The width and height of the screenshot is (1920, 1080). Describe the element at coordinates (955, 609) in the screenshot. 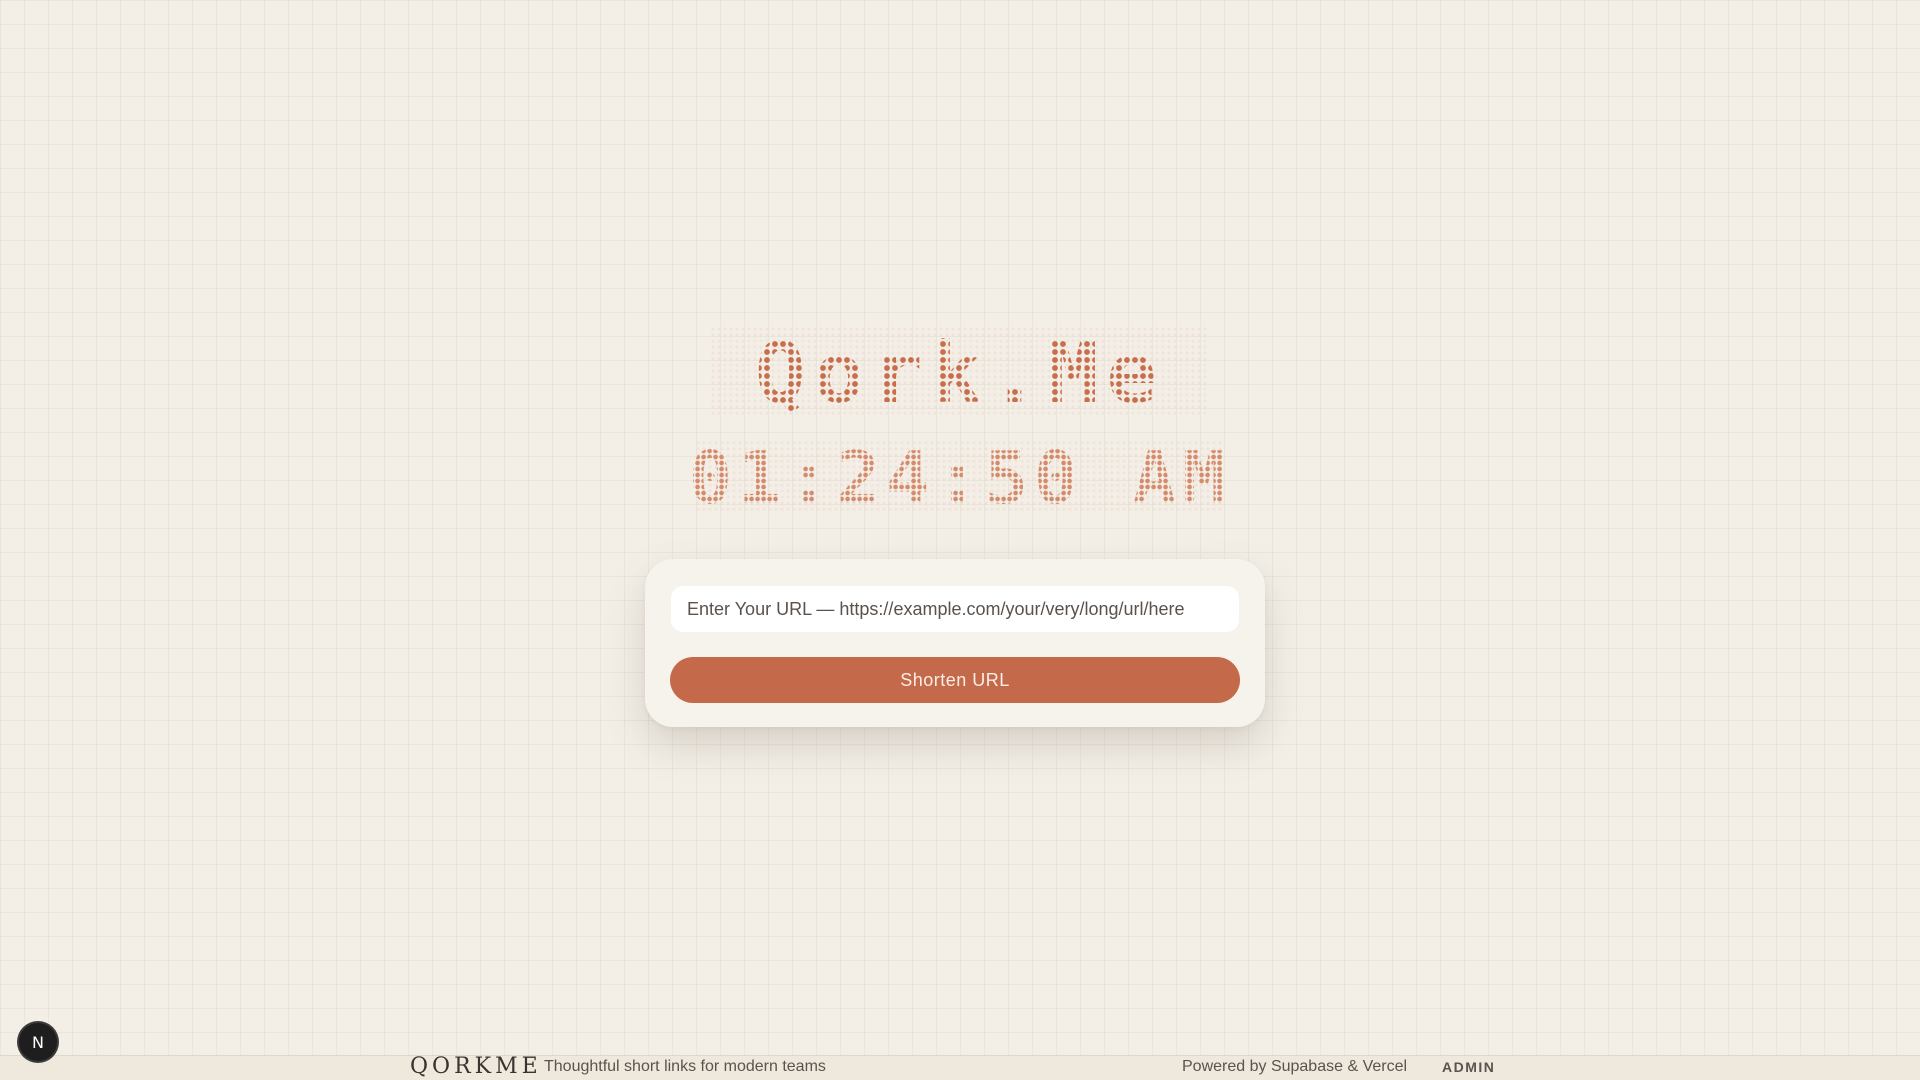

I see `url-input` at that location.